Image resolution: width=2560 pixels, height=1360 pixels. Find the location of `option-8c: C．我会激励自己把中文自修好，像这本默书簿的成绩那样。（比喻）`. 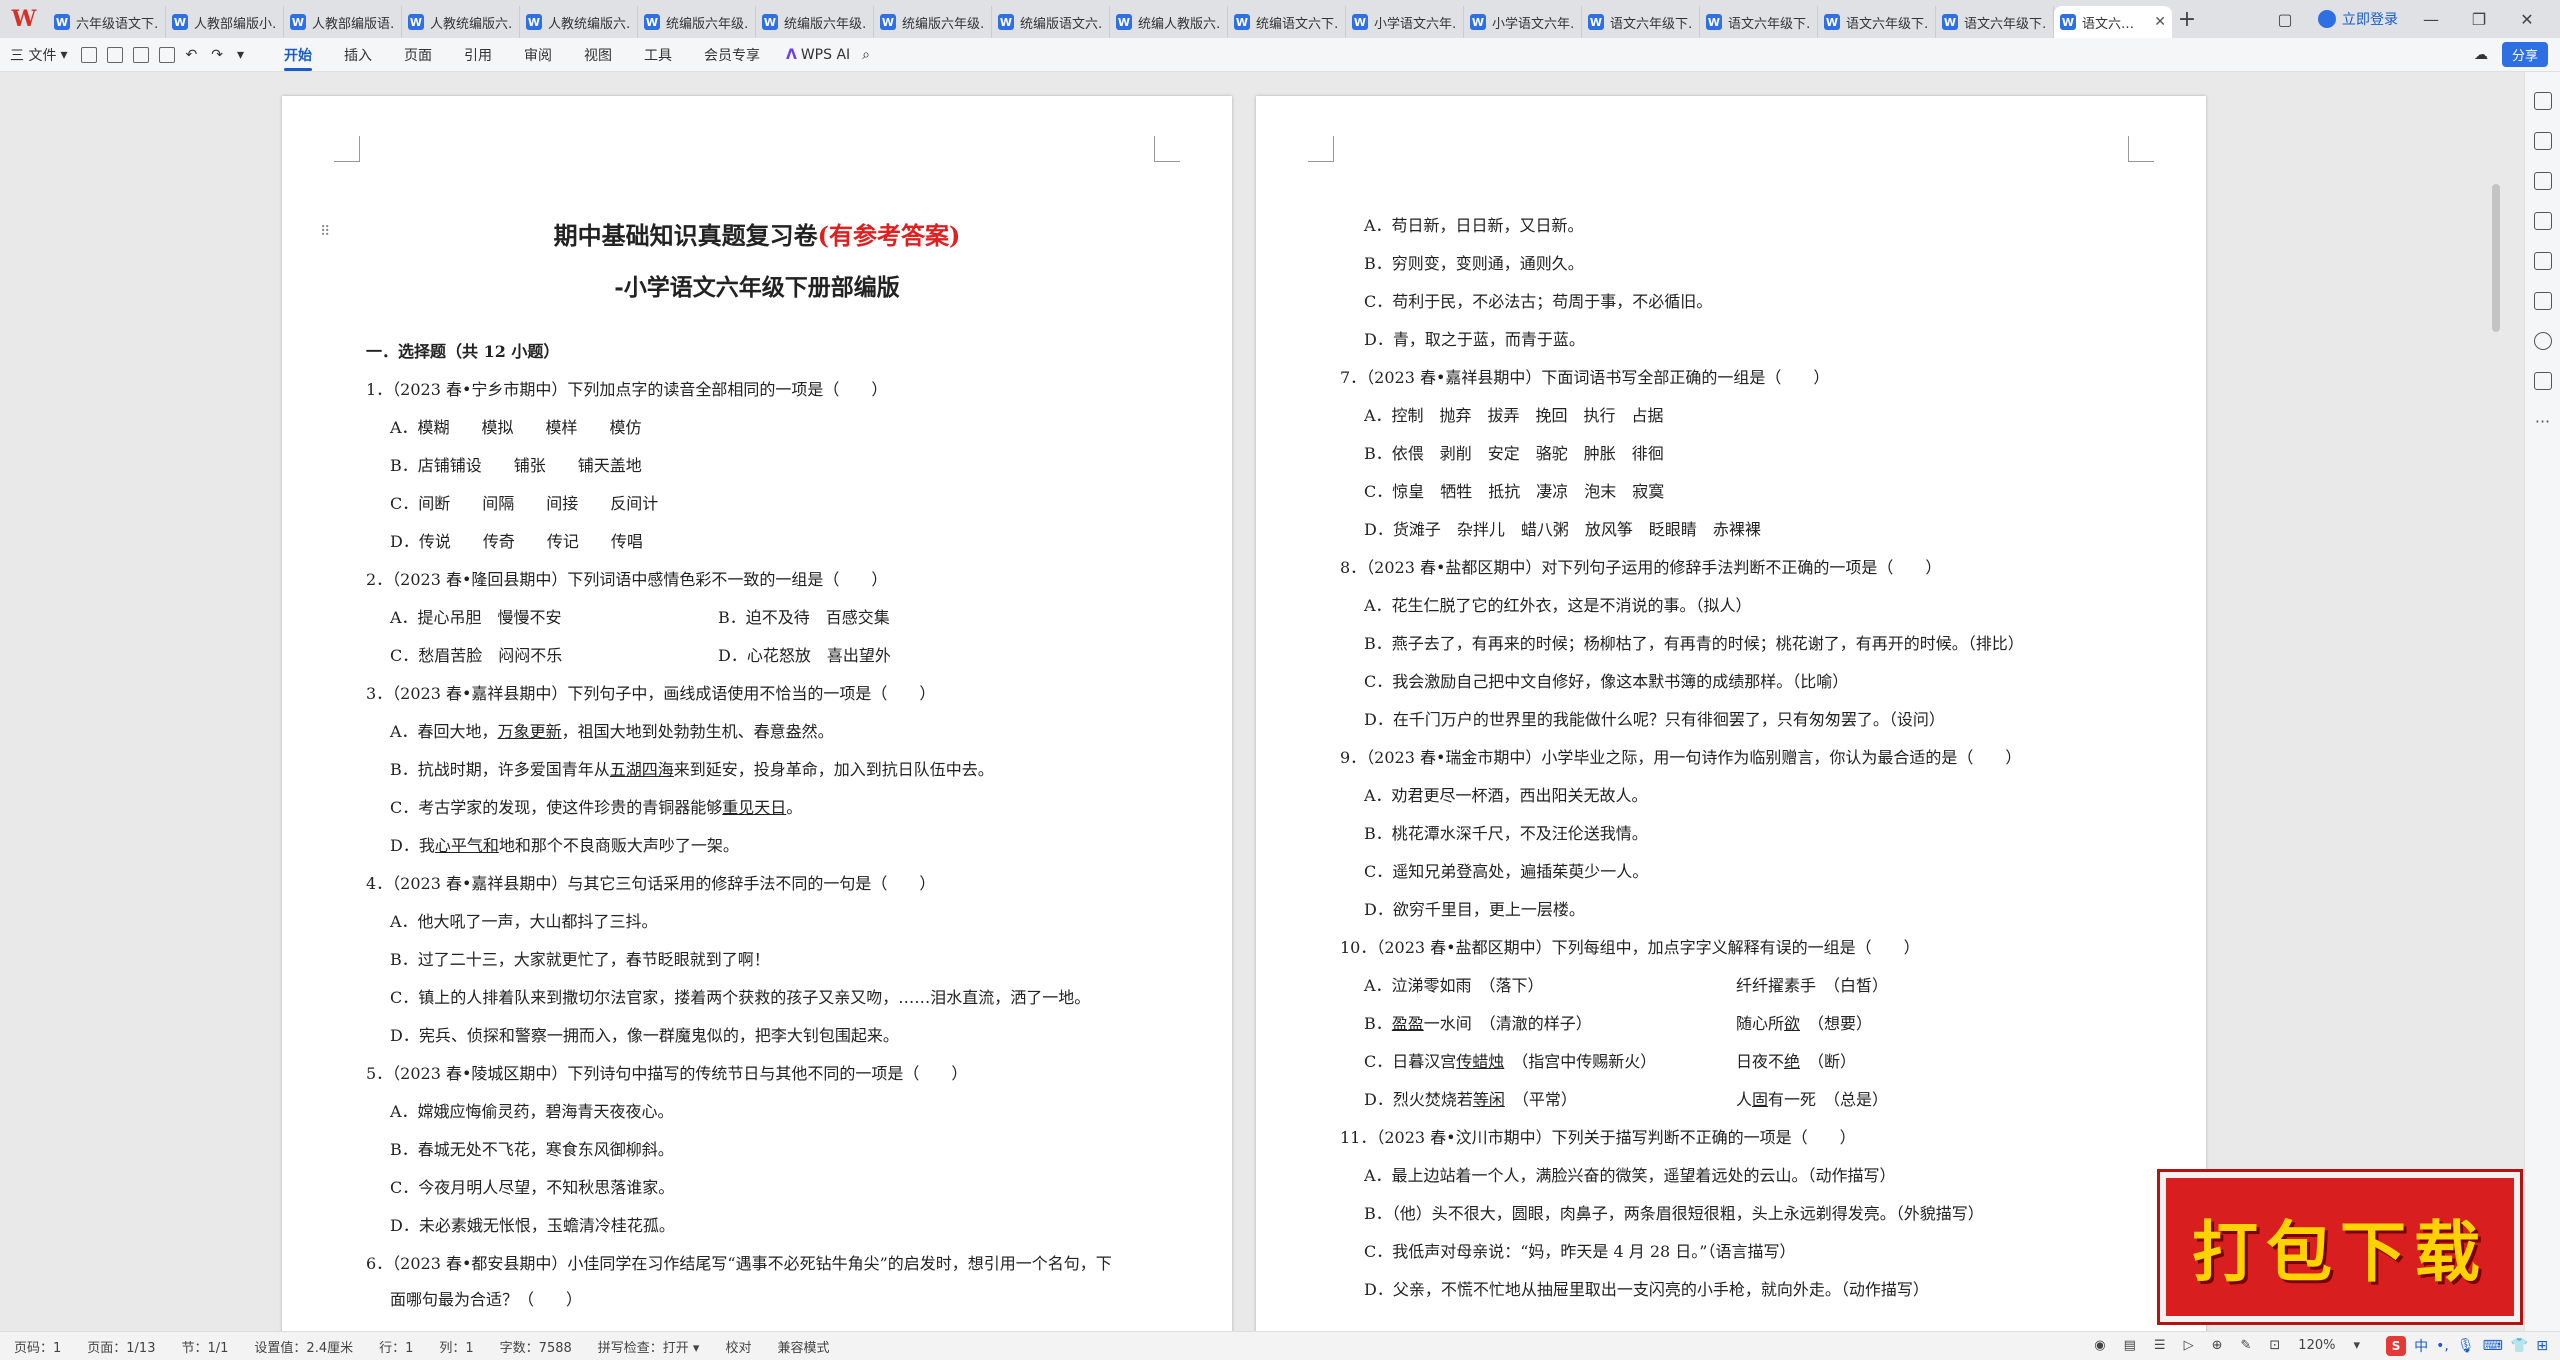

option-8c: C．我会激励自己把中文自修好，像这本默书簿的成绩那样。（比喻） is located at coordinates (1606, 681).